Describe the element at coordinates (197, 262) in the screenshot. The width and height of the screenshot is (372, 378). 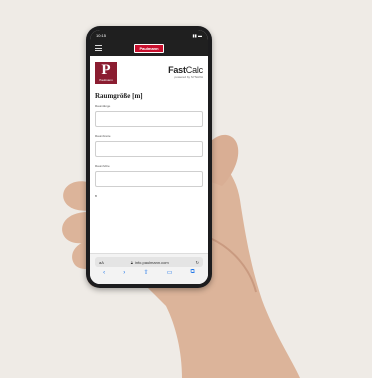
I see `reload-icon: ↻` at that location.